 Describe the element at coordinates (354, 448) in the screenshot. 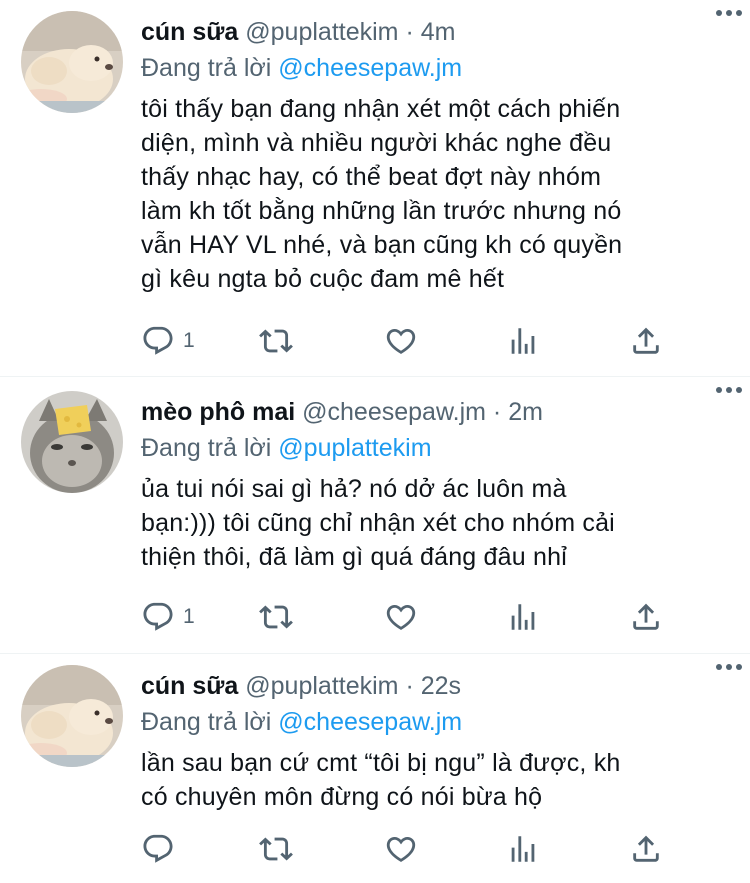

I see `reply-mention-link: @puplattekim` at that location.